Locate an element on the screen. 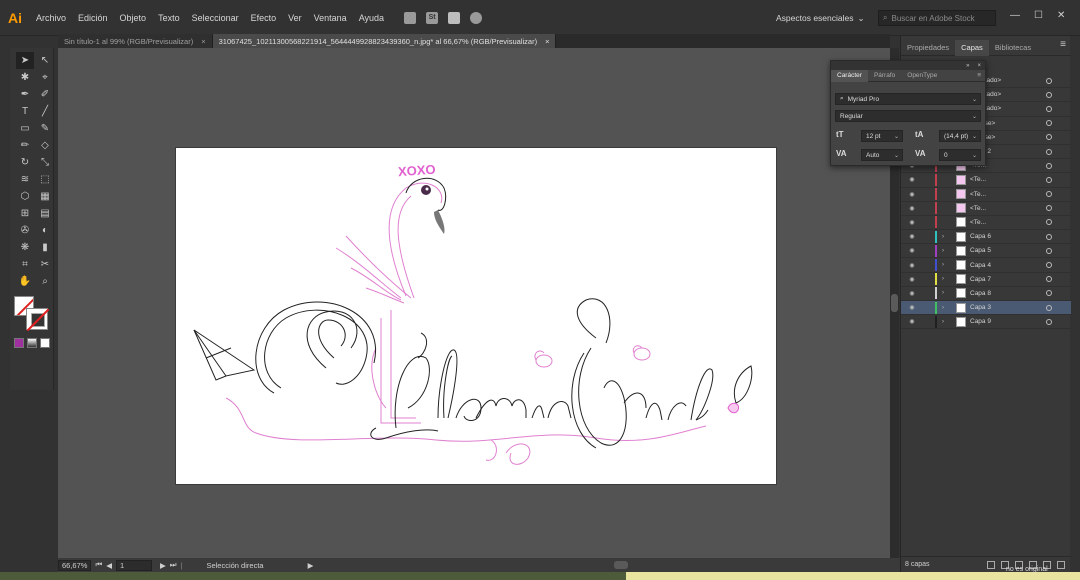 The image size is (1080, 580). rectangle-tool: ▭ is located at coordinates (25, 128).